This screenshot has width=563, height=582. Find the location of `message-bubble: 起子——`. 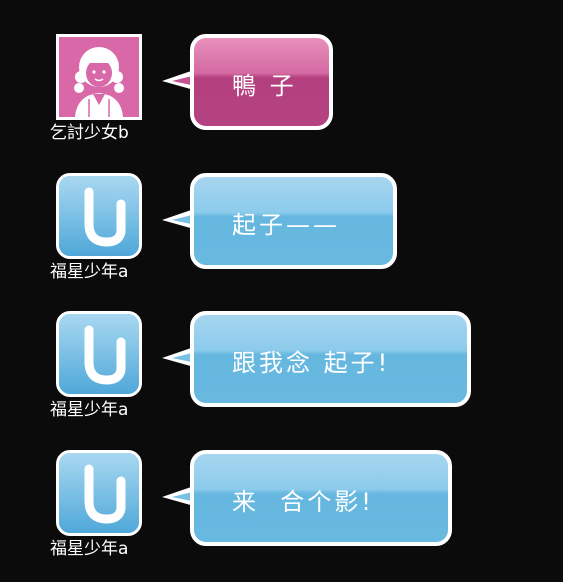

message-bubble: 起子—— is located at coordinates (293, 221).